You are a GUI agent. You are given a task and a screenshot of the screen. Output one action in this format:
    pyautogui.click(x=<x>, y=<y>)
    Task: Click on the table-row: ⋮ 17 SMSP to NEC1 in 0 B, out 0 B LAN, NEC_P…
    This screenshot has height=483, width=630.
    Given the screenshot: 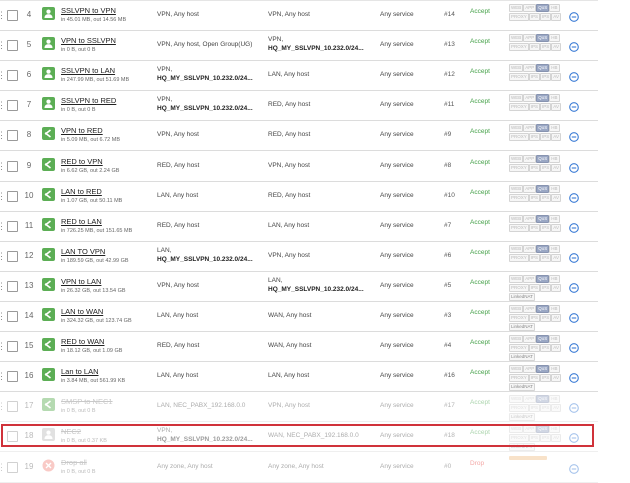 What is the action you would take?
    pyautogui.click(x=299, y=407)
    